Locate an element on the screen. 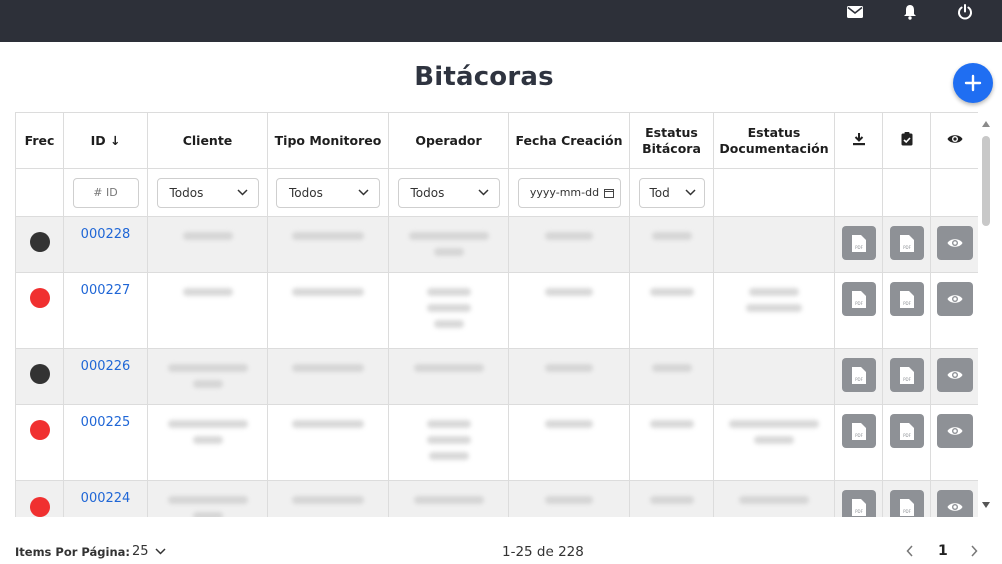  bell-icon is located at coordinates (910, 12).